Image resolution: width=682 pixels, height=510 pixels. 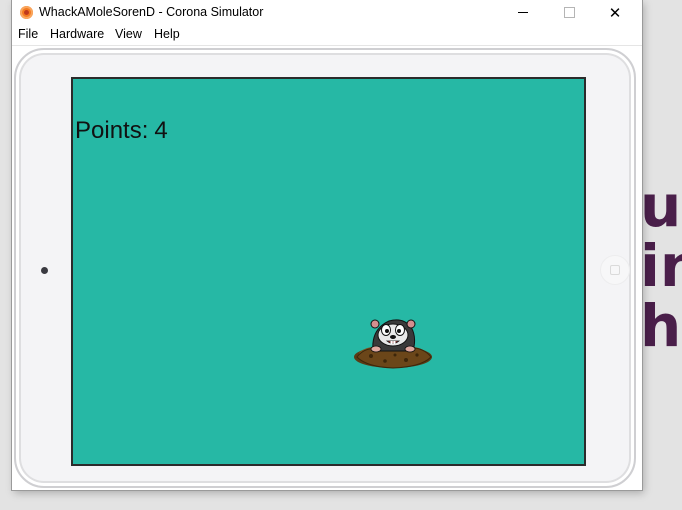 What do you see at coordinates (44, 270) in the screenshot?
I see `camera-icon` at bounding box center [44, 270].